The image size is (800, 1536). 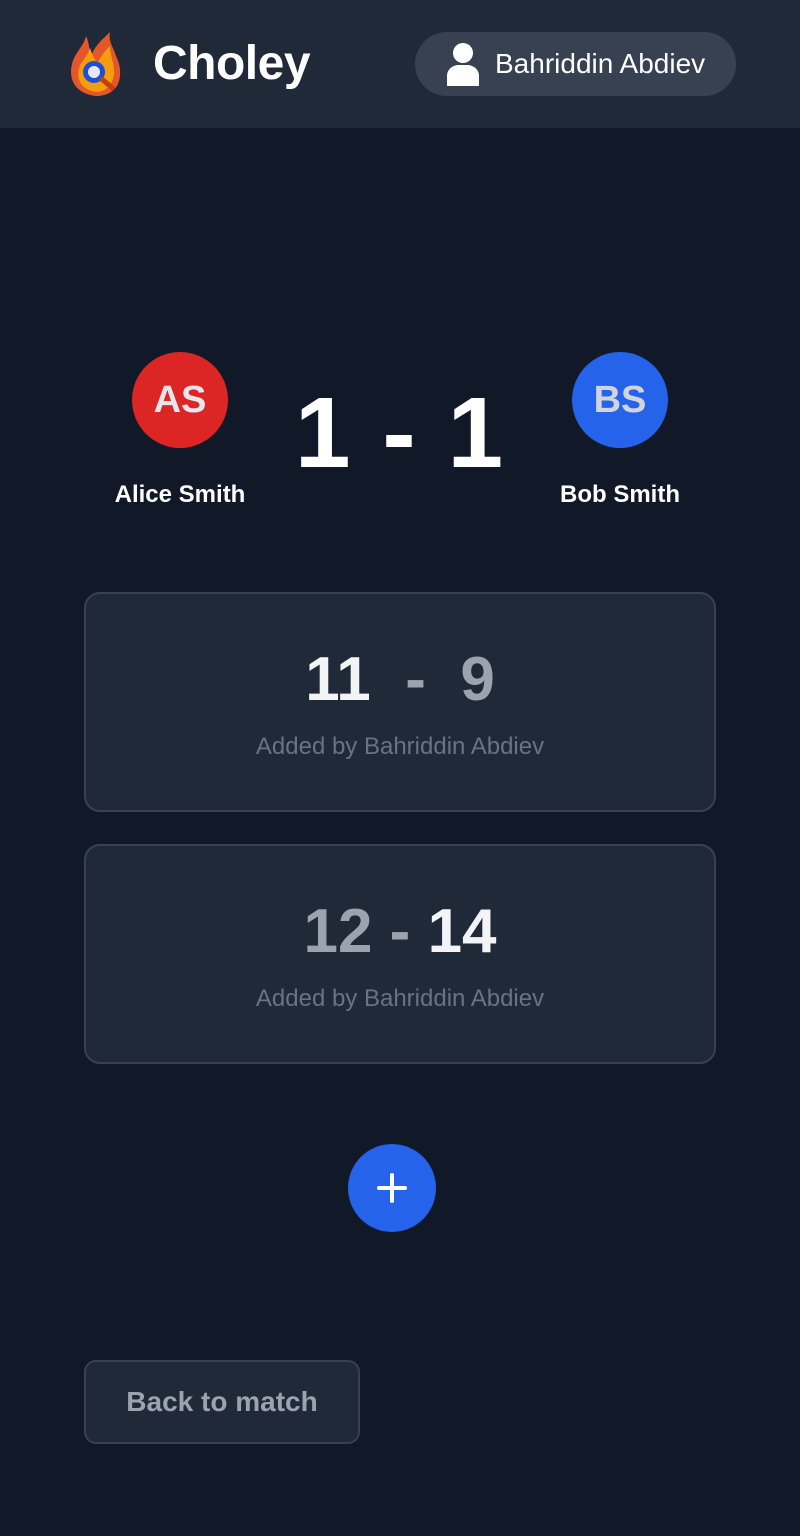 What do you see at coordinates (400, 680) in the screenshot?
I see `set-score: 11 - 9` at bounding box center [400, 680].